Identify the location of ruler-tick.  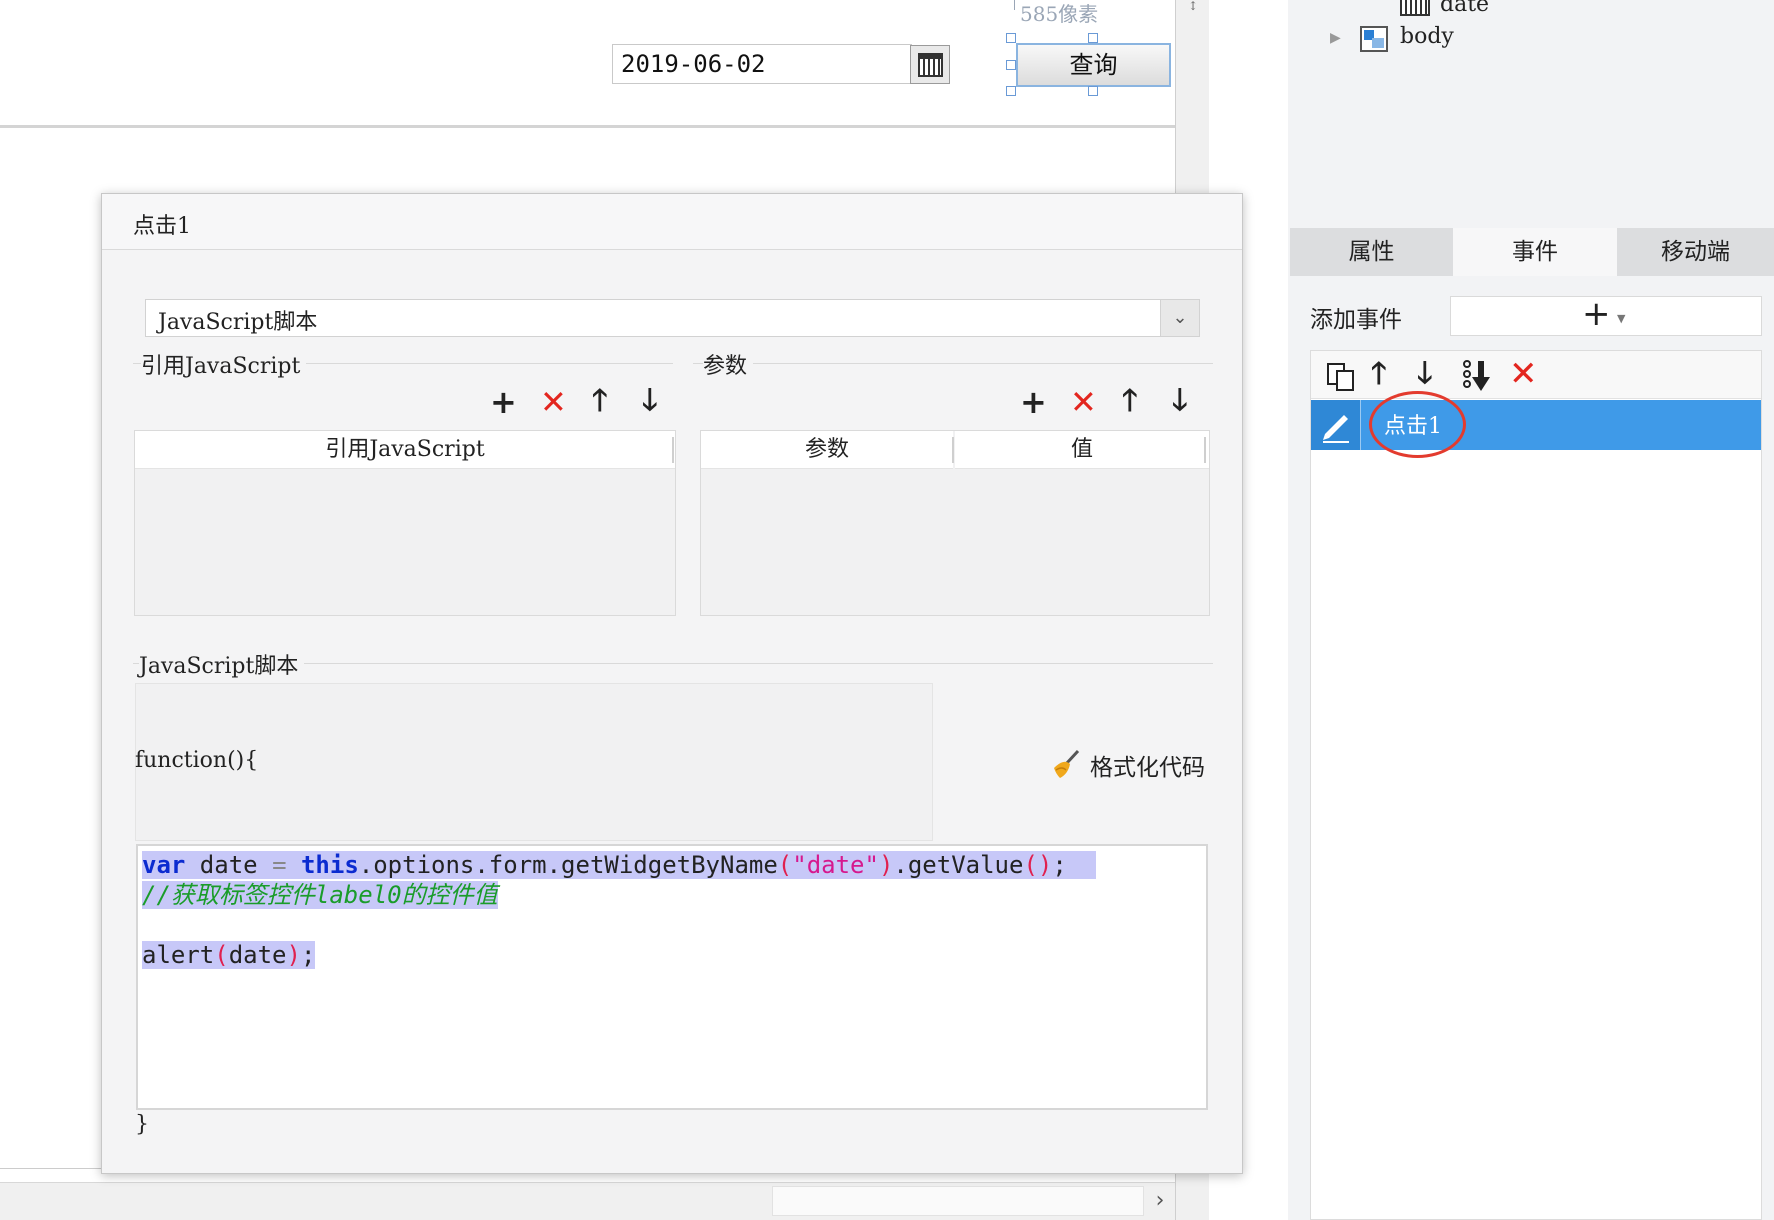
(1014, 5).